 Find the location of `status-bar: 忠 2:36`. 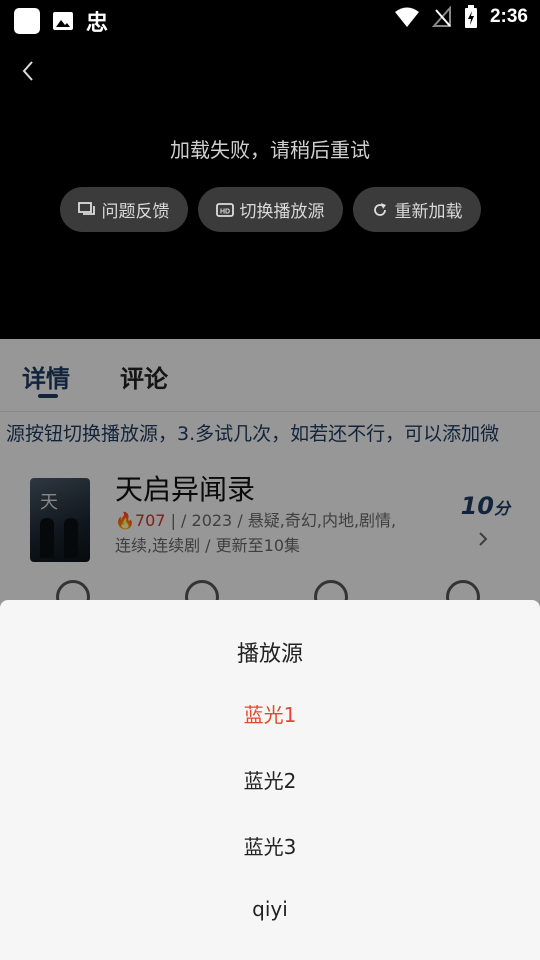

status-bar: 忠 2:36 is located at coordinates (270, 19).